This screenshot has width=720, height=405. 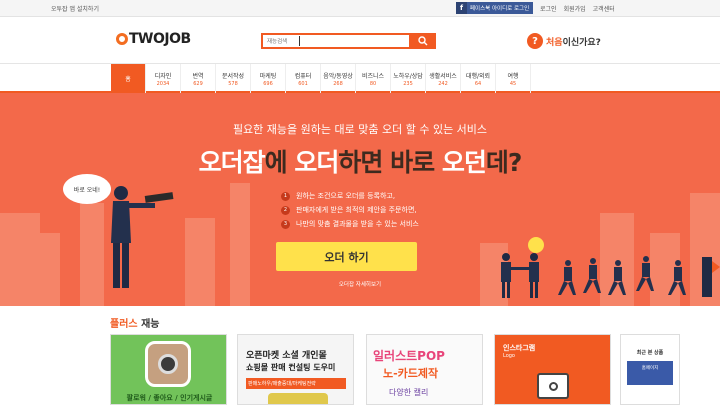 I want to click on nav-item-design: 디자인 2034, so click(x=163, y=78).